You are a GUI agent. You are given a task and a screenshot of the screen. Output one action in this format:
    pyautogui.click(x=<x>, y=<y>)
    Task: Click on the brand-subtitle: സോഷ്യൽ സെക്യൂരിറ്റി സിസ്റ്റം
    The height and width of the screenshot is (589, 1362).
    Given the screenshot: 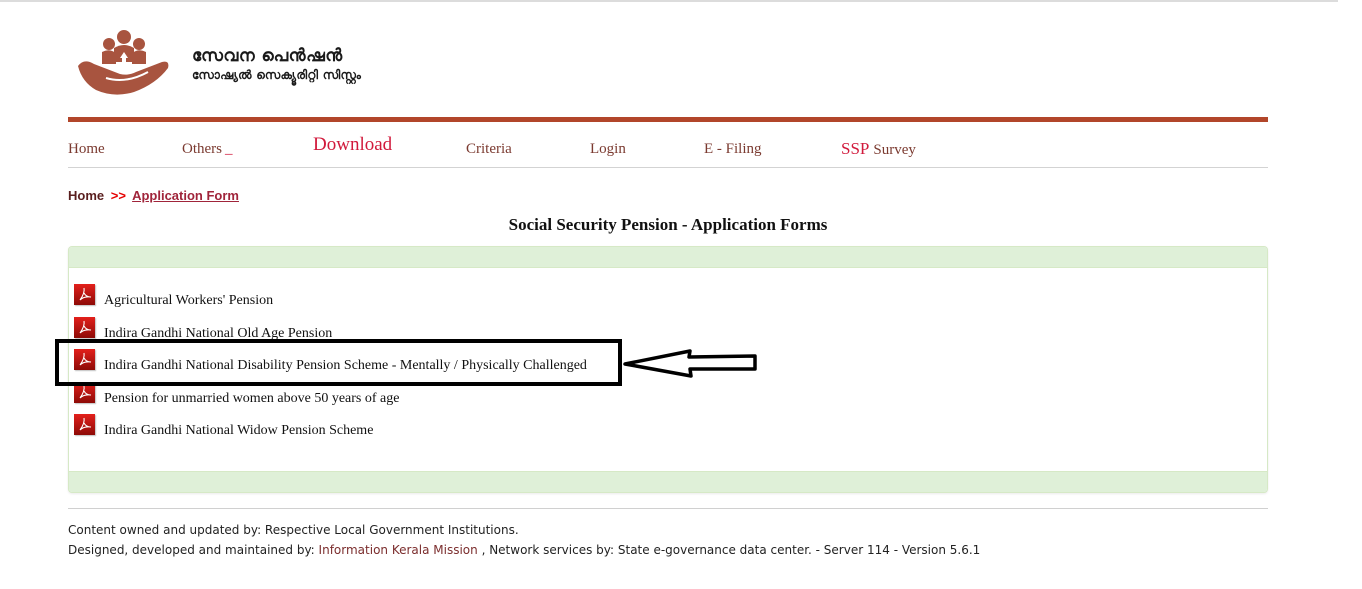 What is the action you would take?
    pyautogui.click(x=277, y=75)
    